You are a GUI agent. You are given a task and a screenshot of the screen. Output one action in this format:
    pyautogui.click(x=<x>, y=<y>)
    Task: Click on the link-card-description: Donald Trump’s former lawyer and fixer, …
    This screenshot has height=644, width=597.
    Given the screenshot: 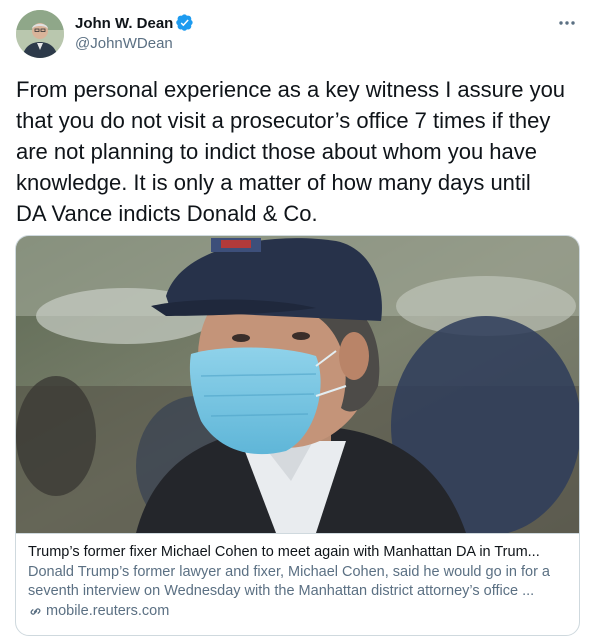 What is the action you would take?
    pyautogui.click(x=289, y=581)
    